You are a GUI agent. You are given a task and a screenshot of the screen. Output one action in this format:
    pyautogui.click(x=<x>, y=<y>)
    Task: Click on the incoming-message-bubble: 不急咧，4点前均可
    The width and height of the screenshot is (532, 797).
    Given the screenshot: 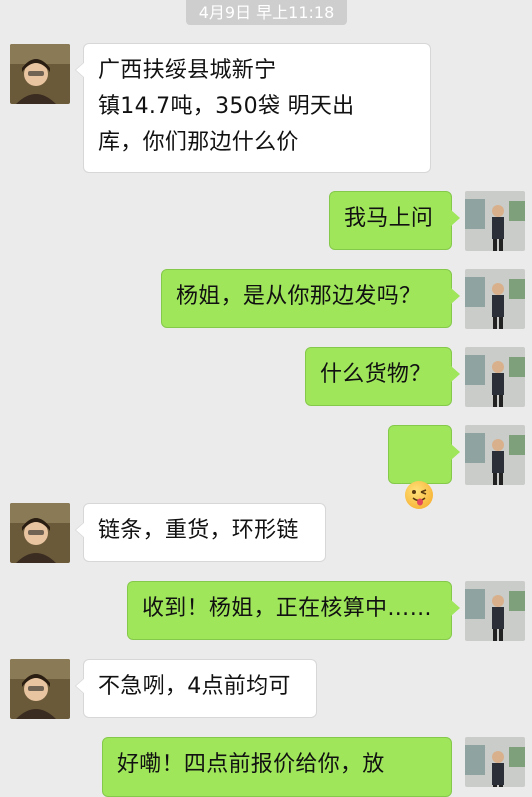 What is the action you would take?
    pyautogui.click(x=196, y=688)
    